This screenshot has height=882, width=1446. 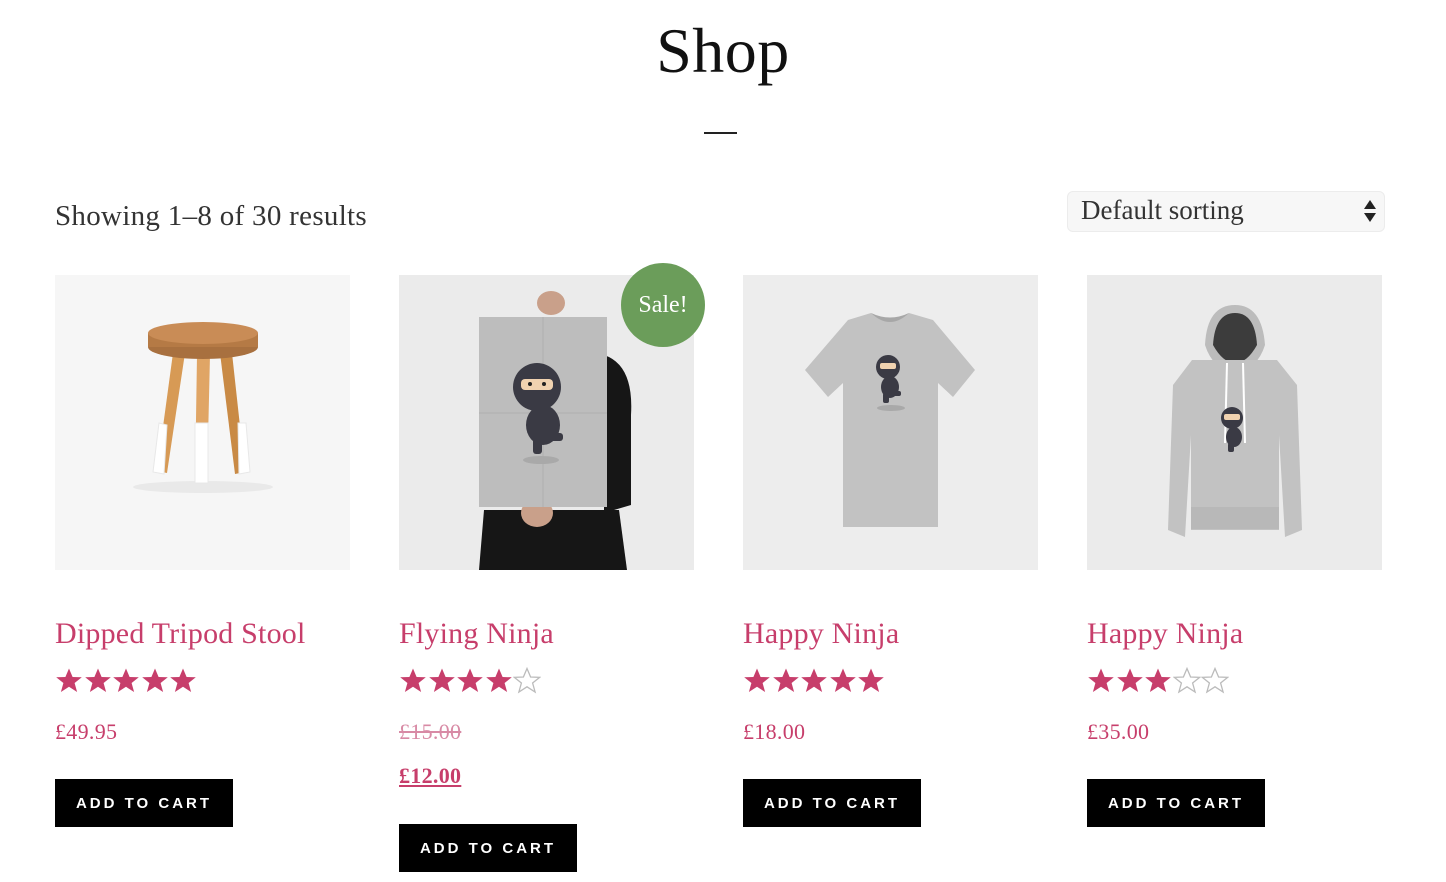 I want to click on sort-arrows-icon, so click(x=1370, y=211).